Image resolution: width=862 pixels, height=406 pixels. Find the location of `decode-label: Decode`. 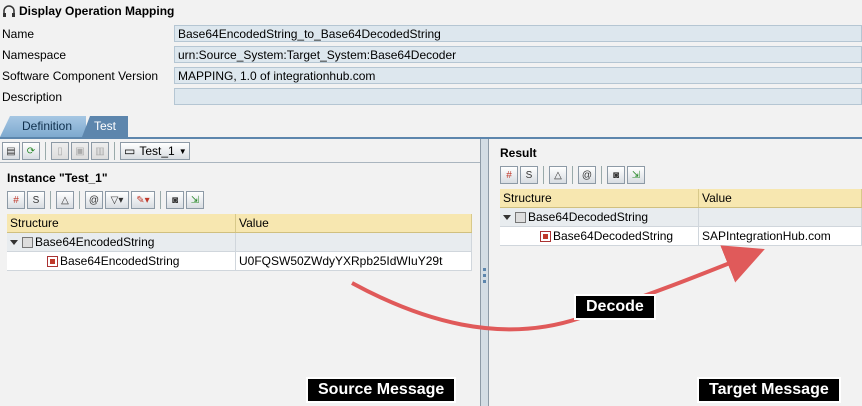

decode-label: Decode is located at coordinates (615, 307).